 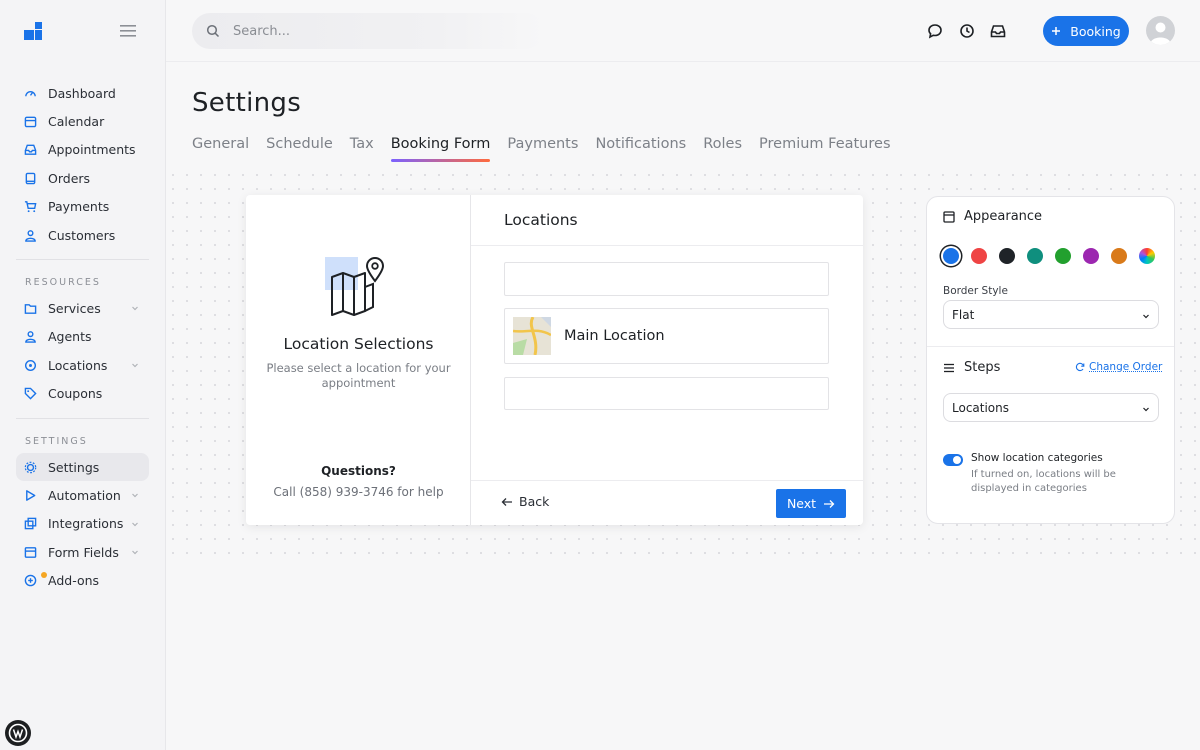 I want to click on tab-general: General, so click(x=220, y=149).